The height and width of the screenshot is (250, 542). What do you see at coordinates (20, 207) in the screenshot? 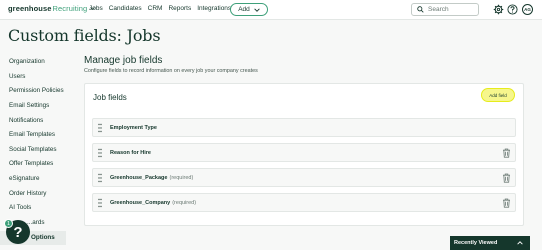
I see `sidebar-item-ai-tools: AI Tools` at bounding box center [20, 207].